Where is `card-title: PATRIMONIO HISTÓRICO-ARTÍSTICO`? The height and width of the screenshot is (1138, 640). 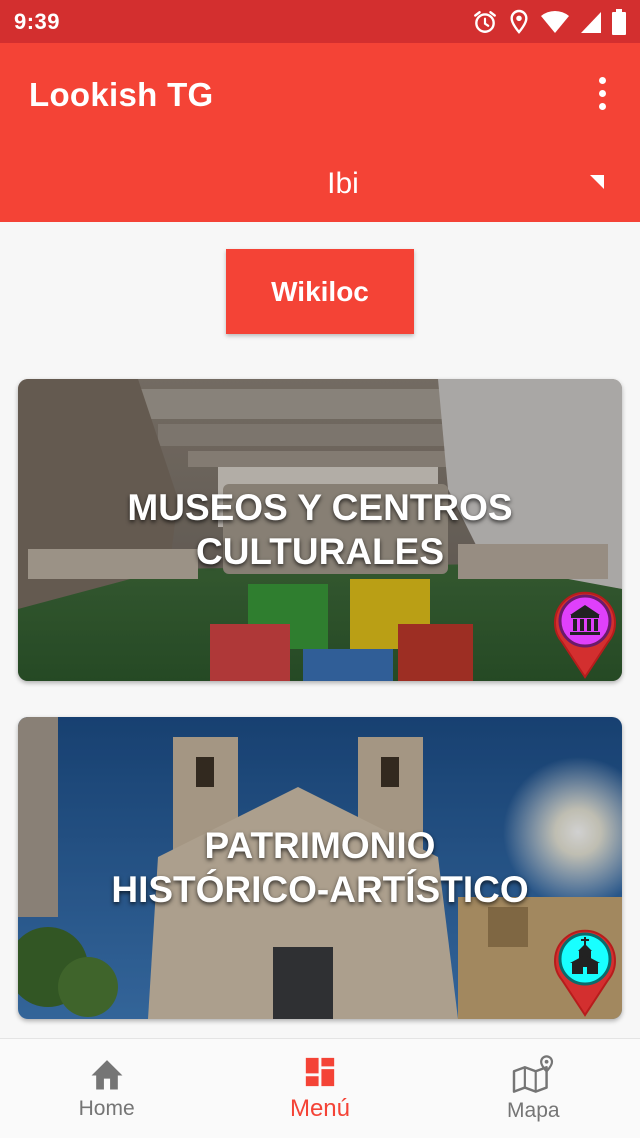 card-title: PATRIMONIO HISTÓRICO-ARTÍSTICO is located at coordinates (320, 868).